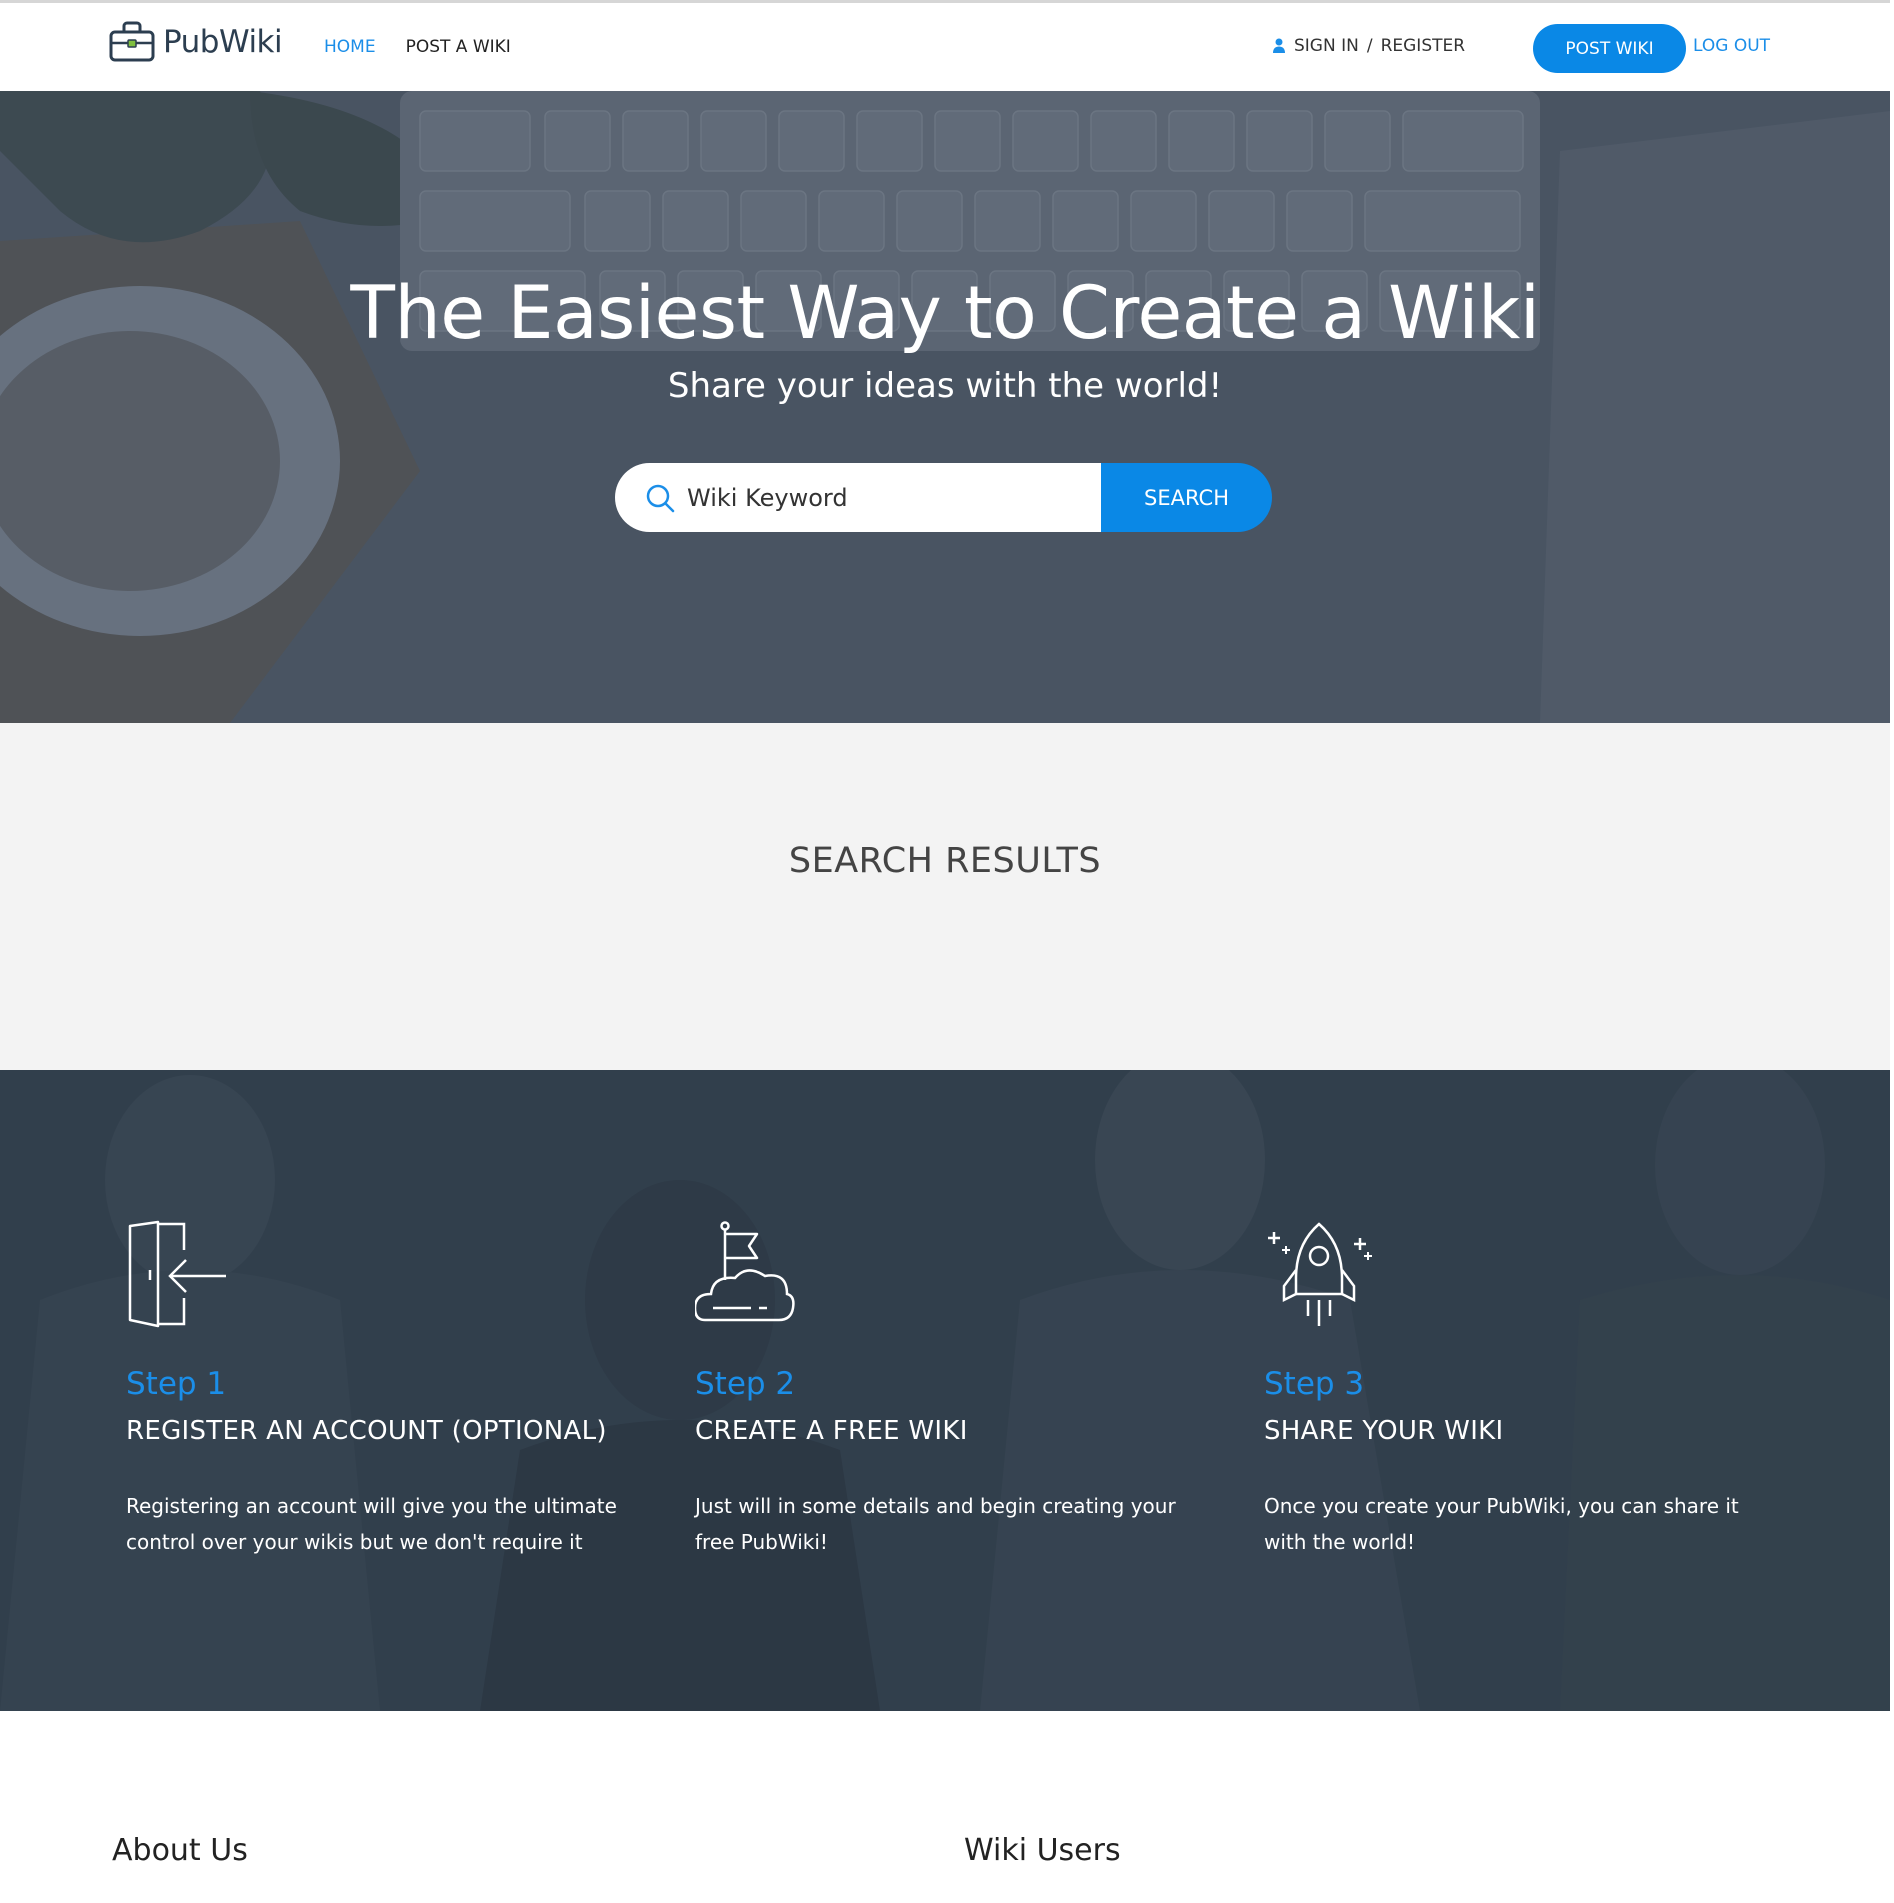 The image size is (1894, 1903). I want to click on step-1-number: Step 1, so click(176, 1384).